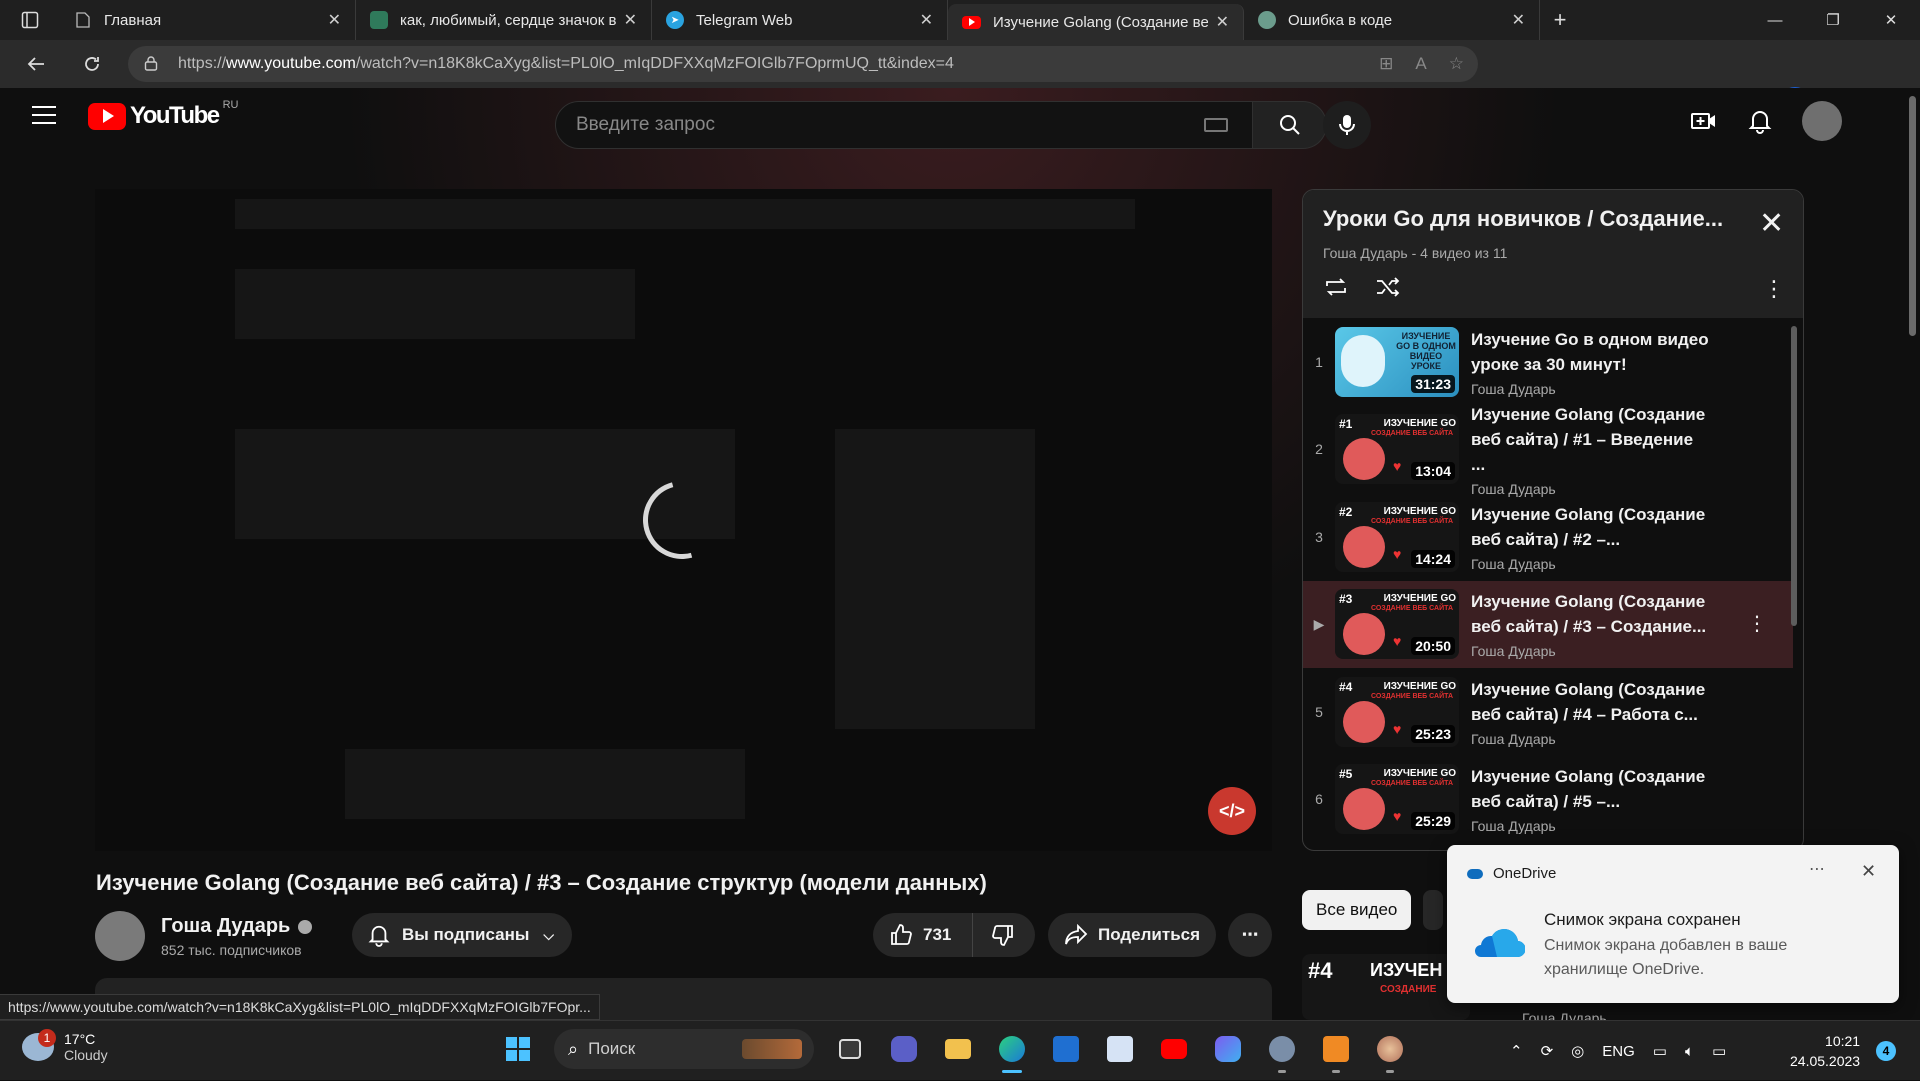  Describe the element at coordinates (684, 1049) in the screenshot. I see `taskbar-search: ⌕ Поиск` at that location.